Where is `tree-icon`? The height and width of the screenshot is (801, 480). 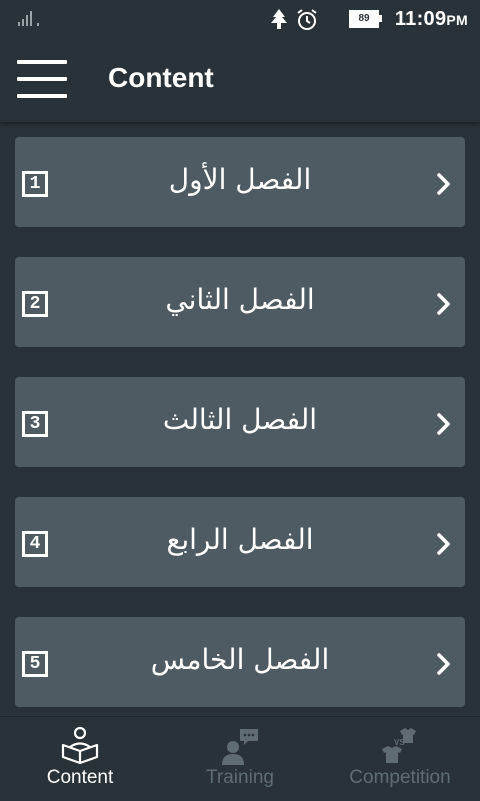
tree-icon is located at coordinates (279, 19).